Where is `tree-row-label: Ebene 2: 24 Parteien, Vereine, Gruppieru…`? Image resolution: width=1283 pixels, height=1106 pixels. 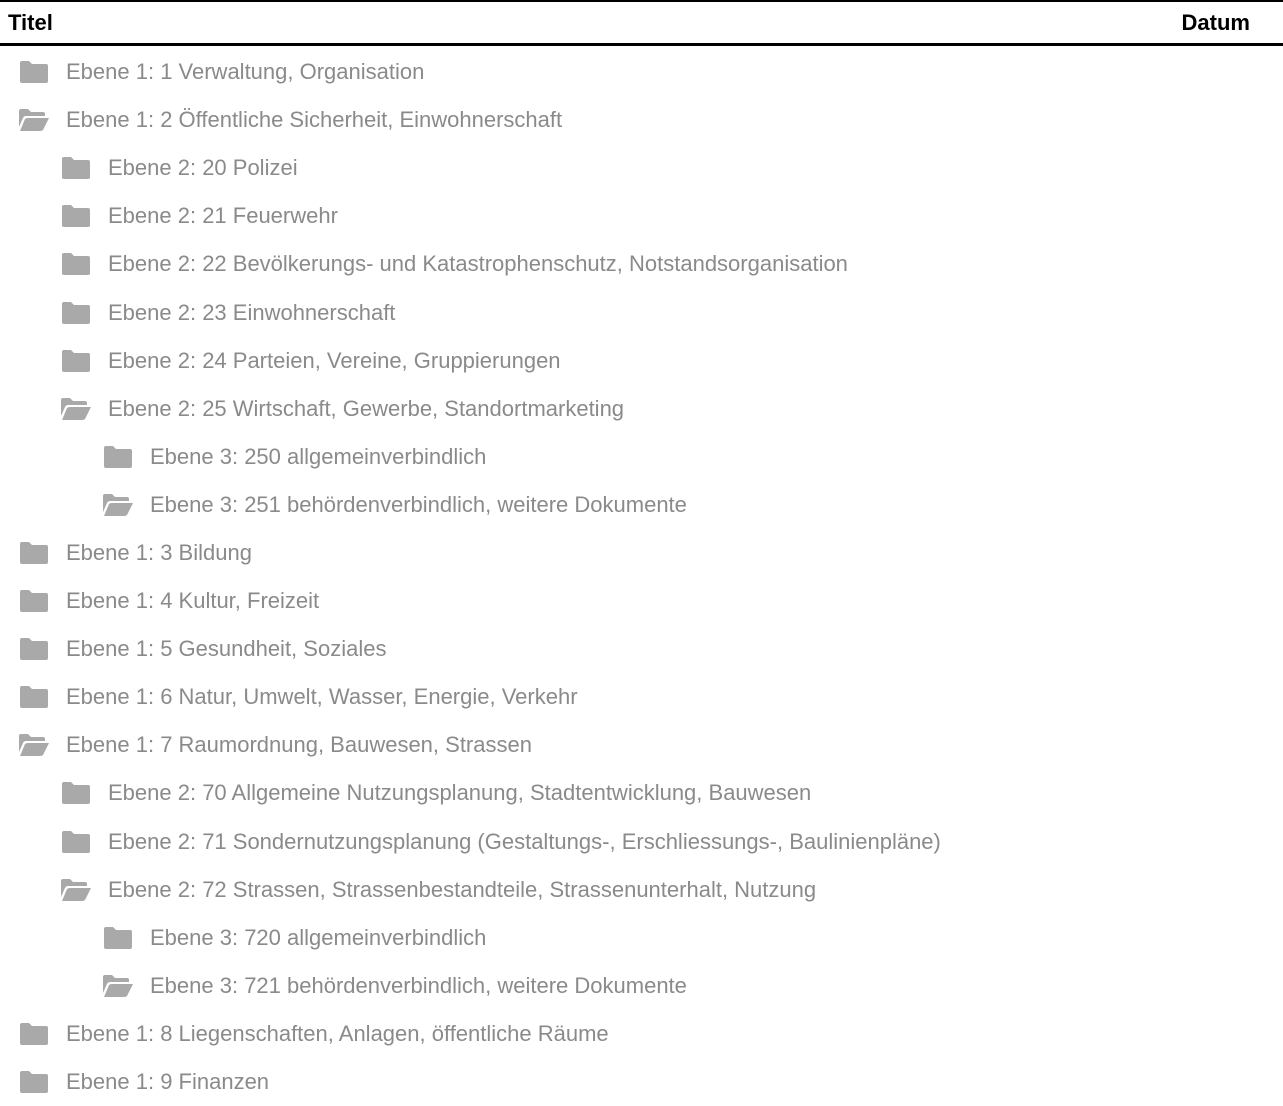 tree-row-label: Ebene 2: 24 Parteien, Vereine, Gruppieru… is located at coordinates (334, 361).